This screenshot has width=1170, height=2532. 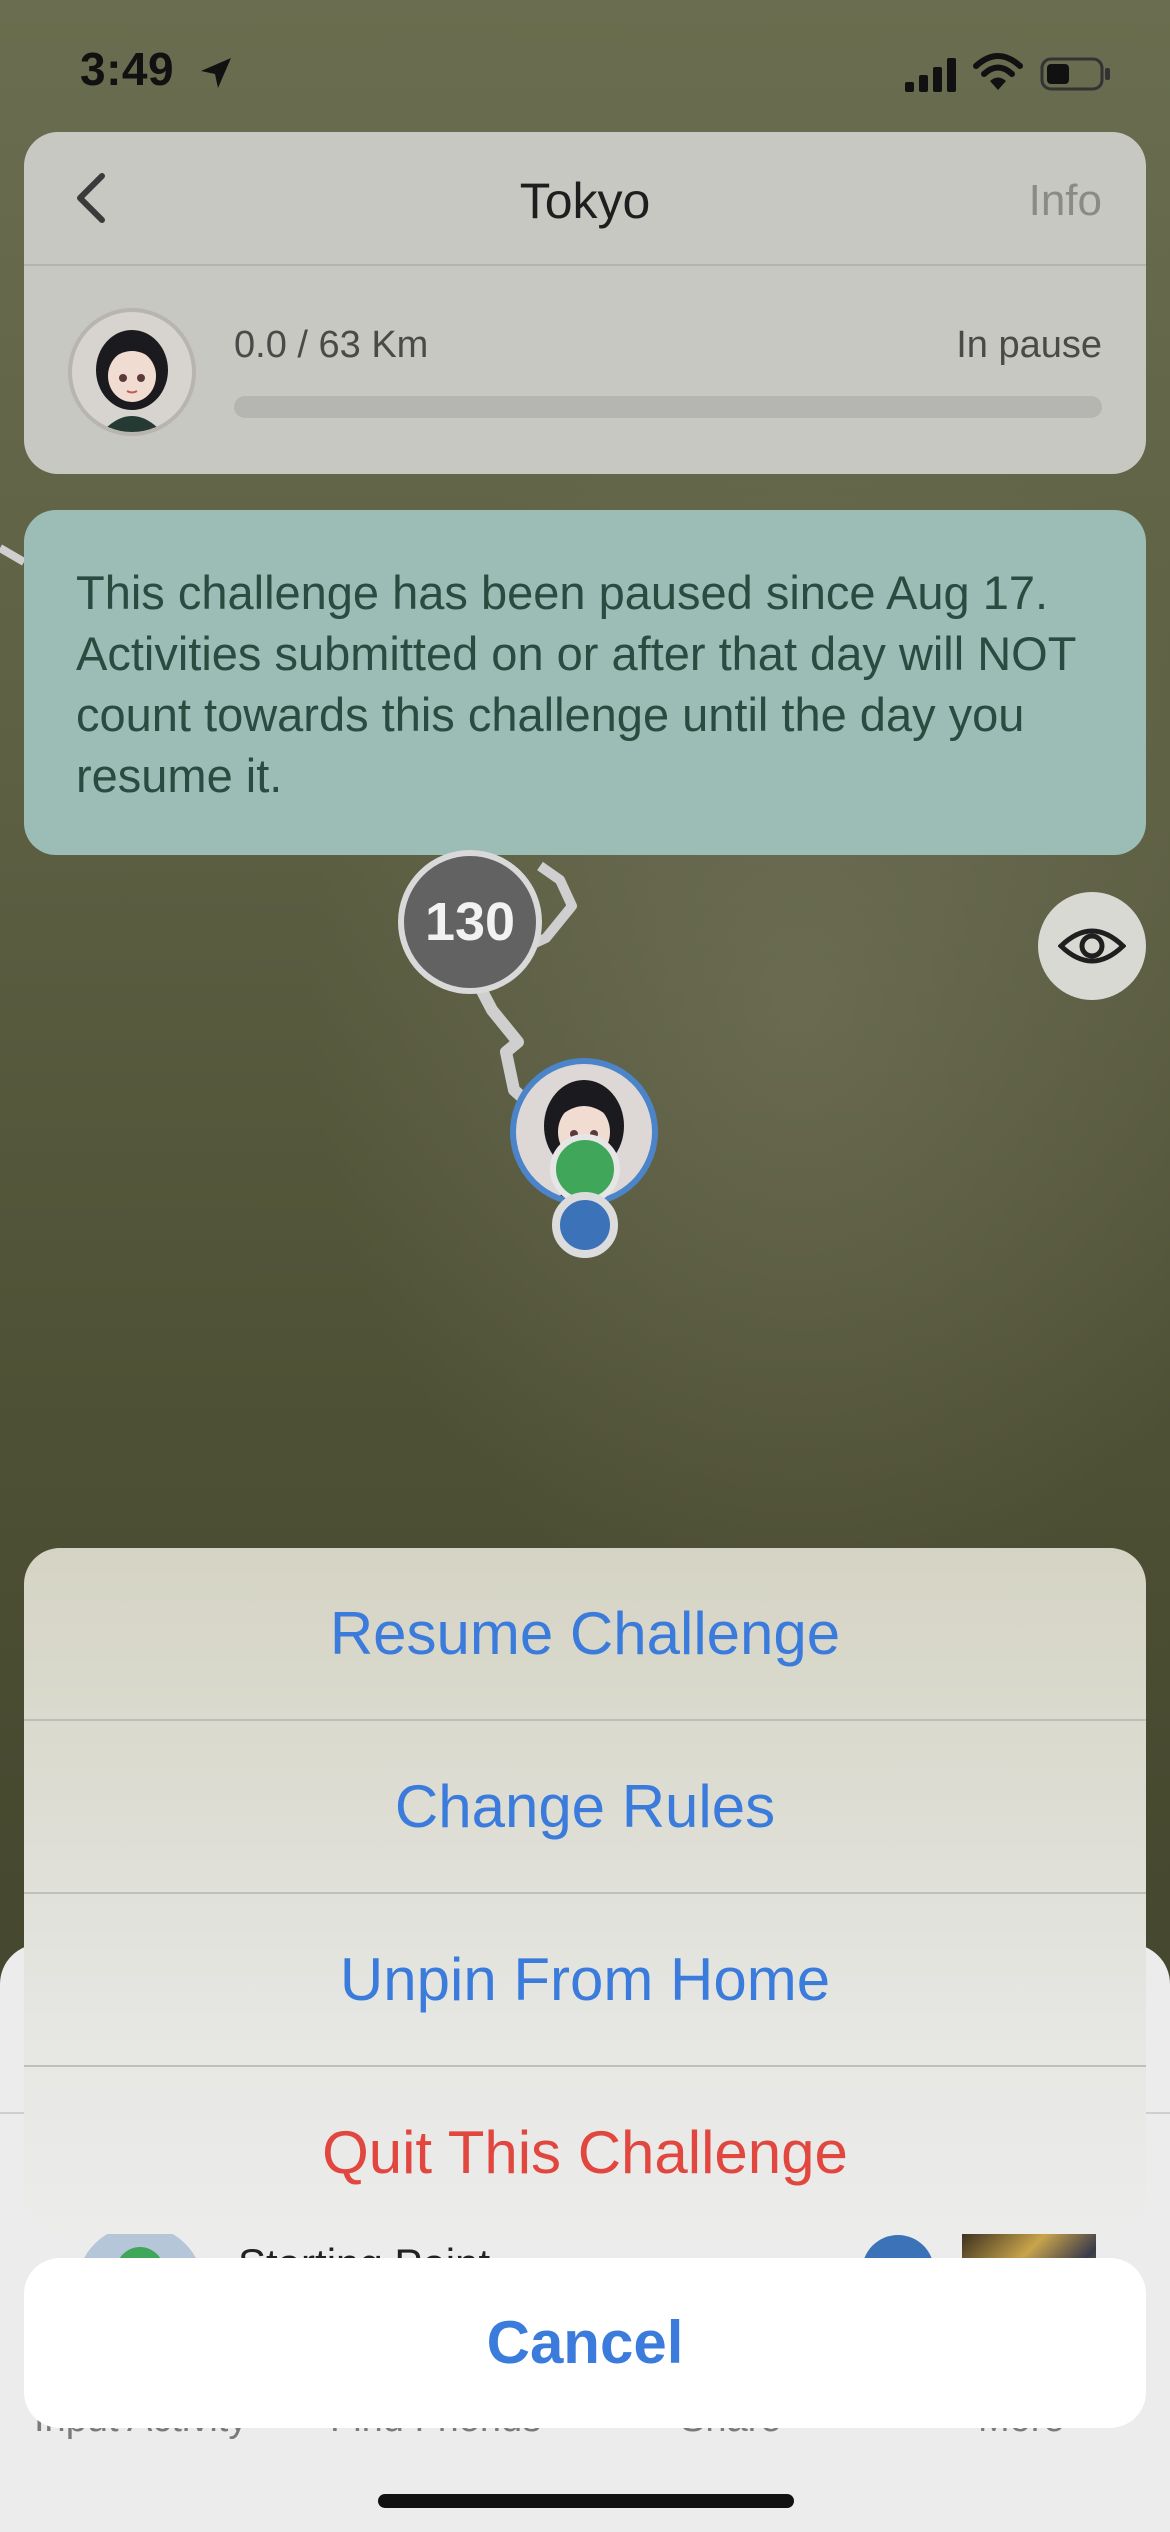 I want to click on eye-icon, so click(x=1092, y=946).